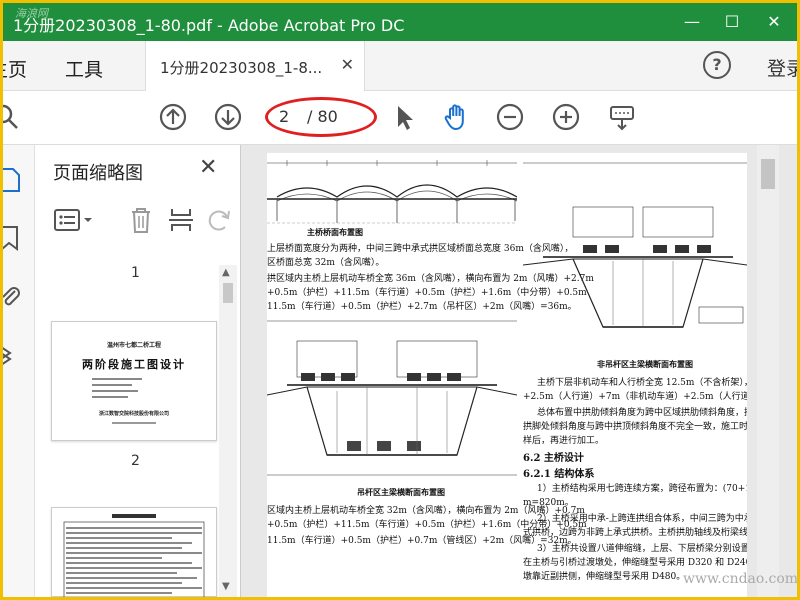 Image resolution: width=800 pixels, height=600 pixels. What do you see at coordinates (510, 117) in the screenshot?
I see `zoom-out-icon` at bounding box center [510, 117].